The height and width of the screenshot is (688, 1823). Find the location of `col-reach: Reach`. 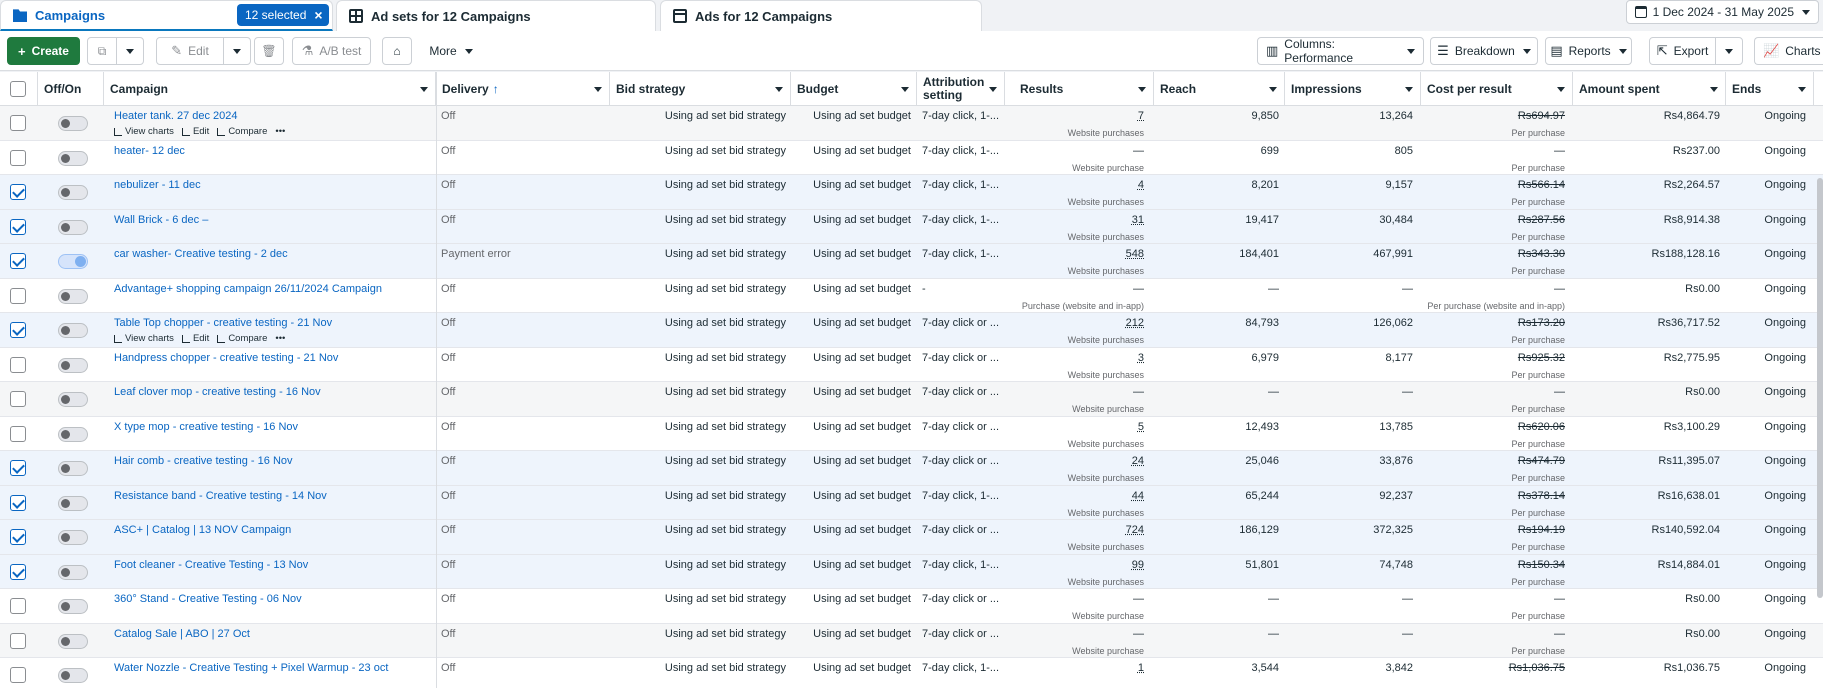

col-reach: Reach is located at coordinates (1219, 89).